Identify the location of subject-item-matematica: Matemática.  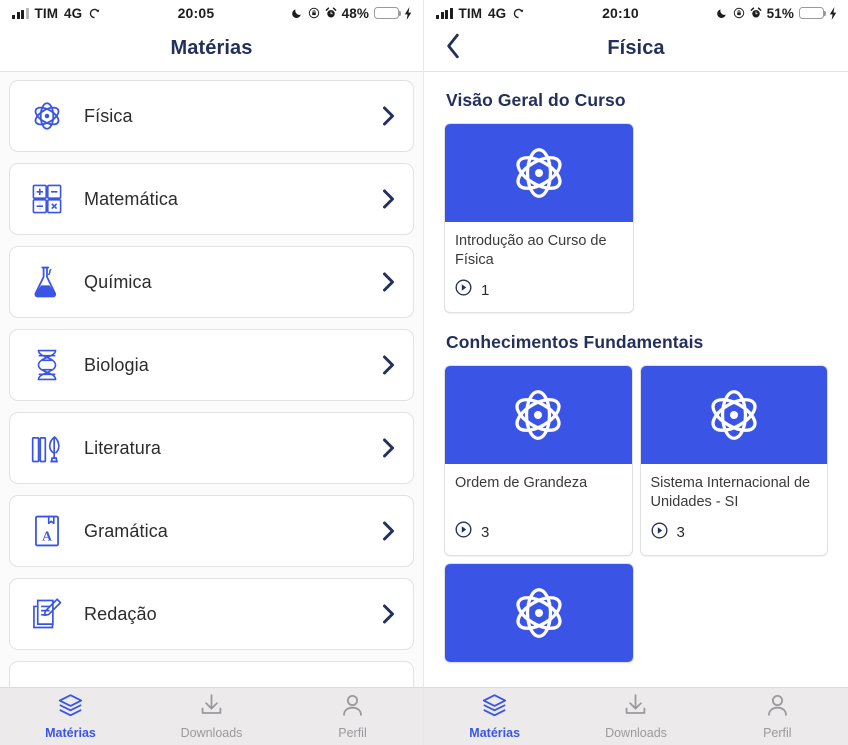
(211, 199).